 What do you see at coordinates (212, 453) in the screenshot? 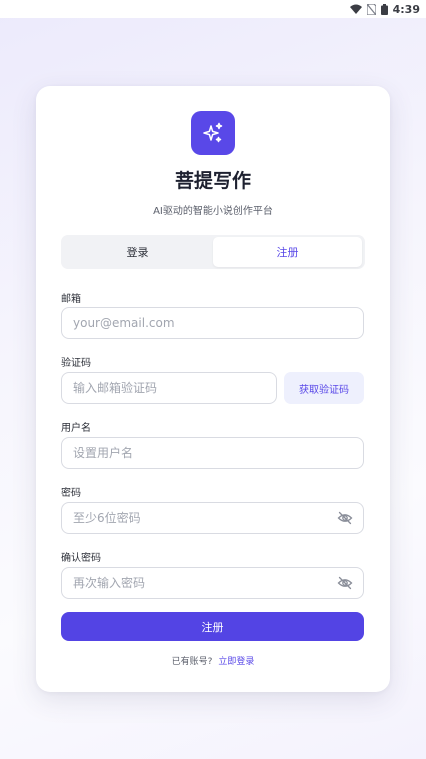
I see `username-field` at bounding box center [212, 453].